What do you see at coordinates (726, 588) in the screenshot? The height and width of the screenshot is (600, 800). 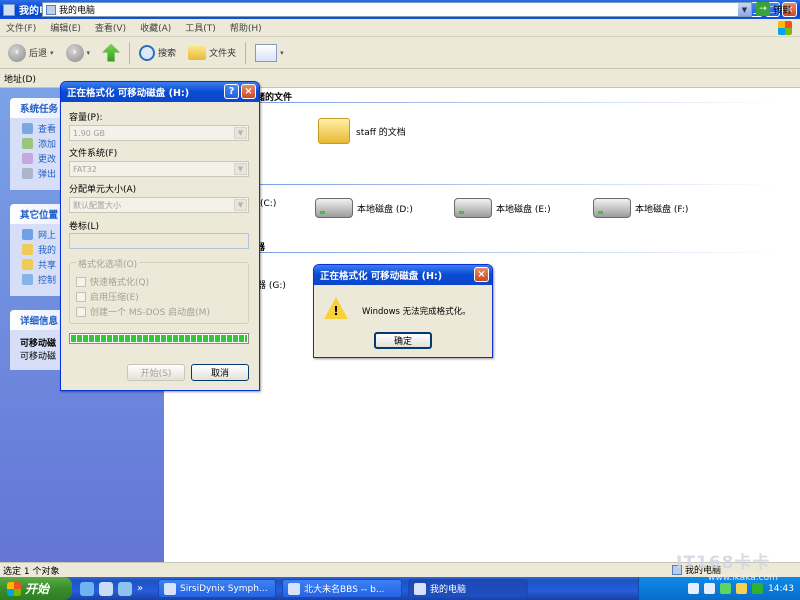 I see `tray-network-icon` at bounding box center [726, 588].